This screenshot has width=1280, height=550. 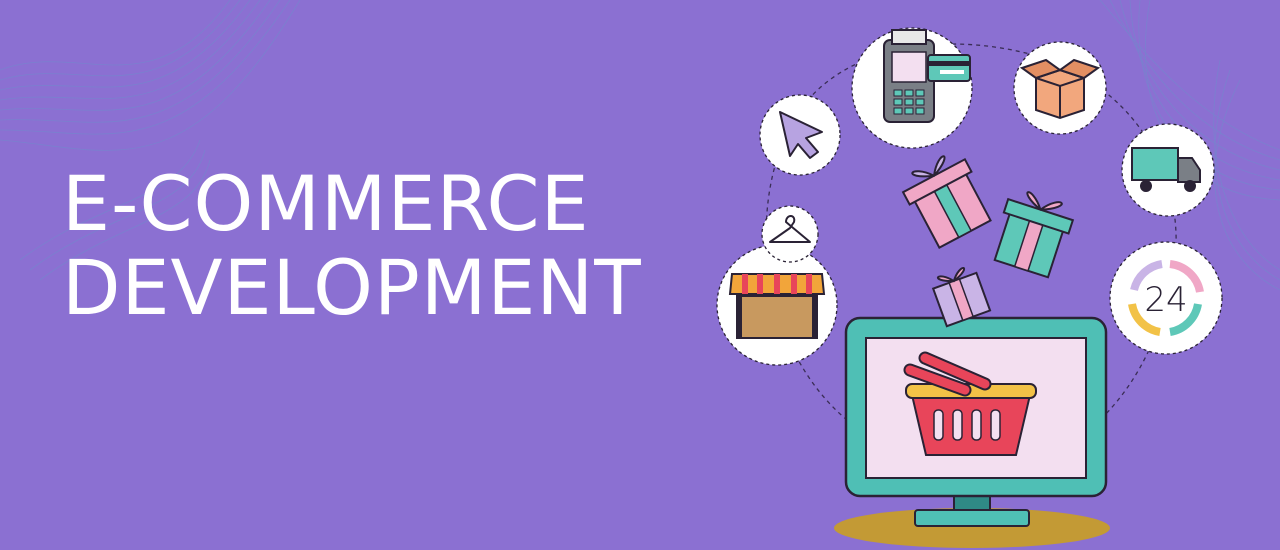 What do you see at coordinates (1168, 170) in the screenshot?
I see `delivery-truck-icon` at bounding box center [1168, 170].